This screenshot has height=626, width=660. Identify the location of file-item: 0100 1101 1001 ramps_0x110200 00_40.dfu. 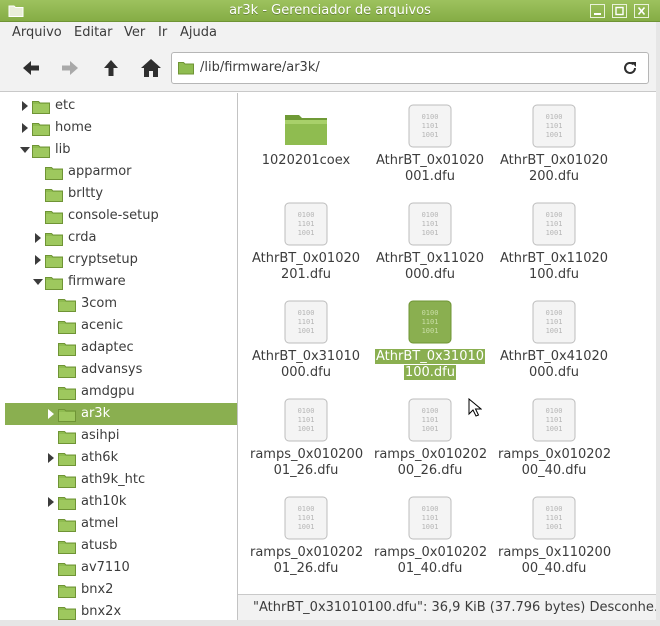
(555, 530).